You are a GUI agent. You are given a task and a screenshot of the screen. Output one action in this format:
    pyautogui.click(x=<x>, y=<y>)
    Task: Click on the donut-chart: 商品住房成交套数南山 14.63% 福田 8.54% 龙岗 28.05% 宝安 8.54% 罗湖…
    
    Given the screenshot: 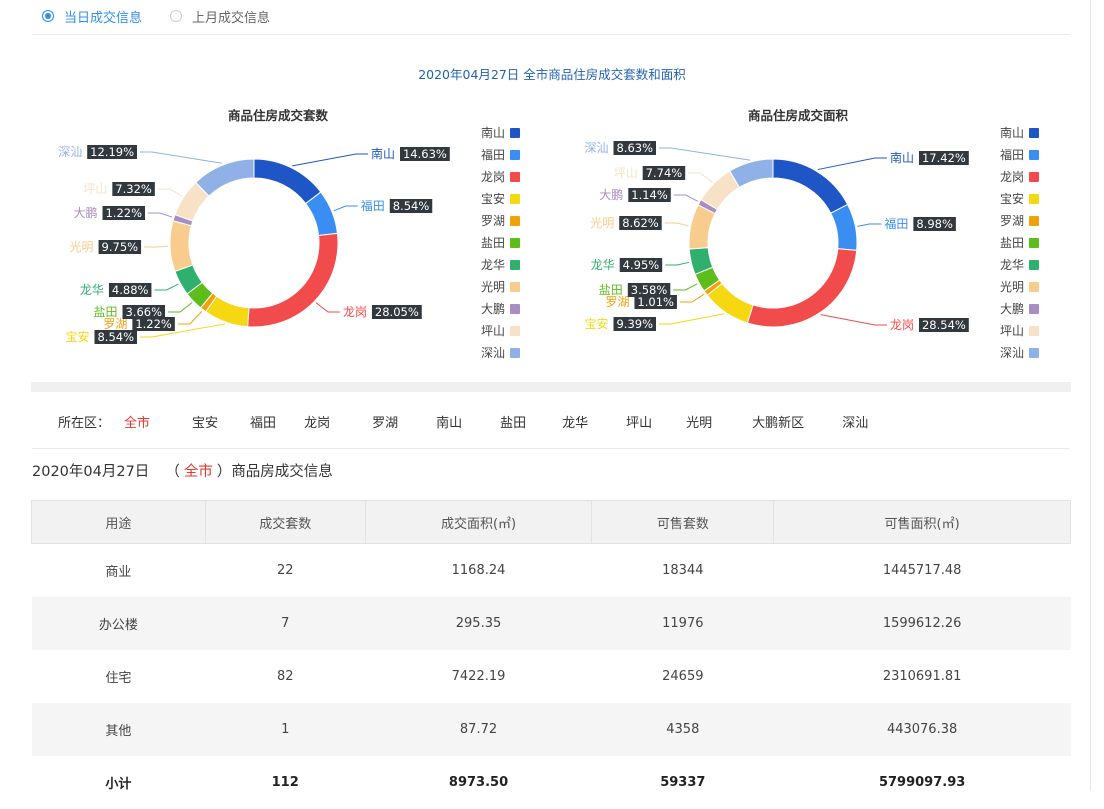 What is the action you would take?
    pyautogui.click(x=289, y=234)
    